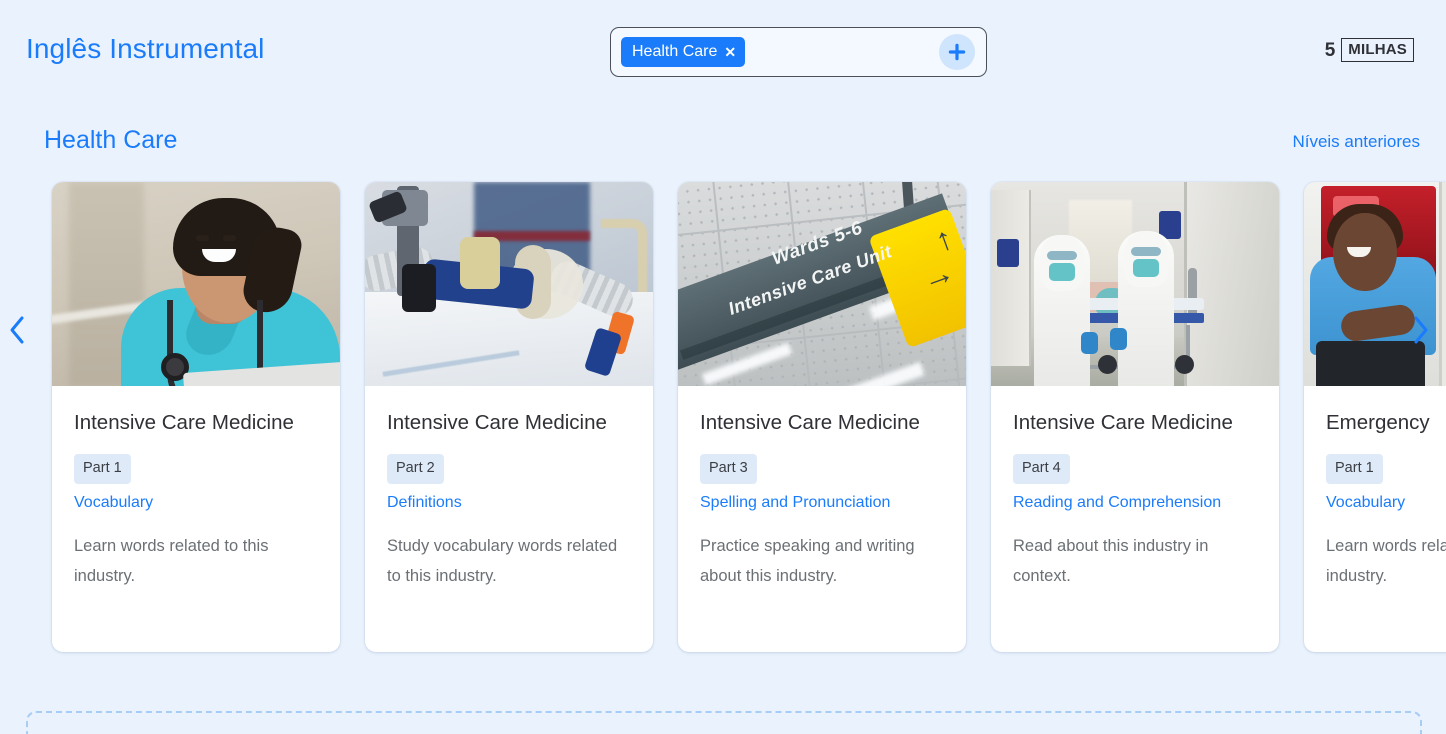 The height and width of the screenshot is (734, 1446). What do you see at coordinates (822, 503) in the screenshot?
I see `card-topic-link: Spelling and Pronunciation` at bounding box center [822, 503].